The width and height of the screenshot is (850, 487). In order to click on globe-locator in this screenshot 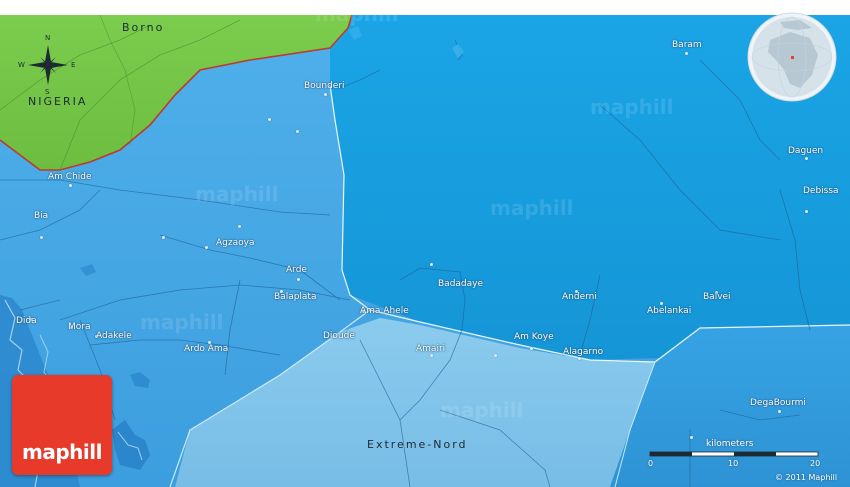, I will do `click(792, 57)`.